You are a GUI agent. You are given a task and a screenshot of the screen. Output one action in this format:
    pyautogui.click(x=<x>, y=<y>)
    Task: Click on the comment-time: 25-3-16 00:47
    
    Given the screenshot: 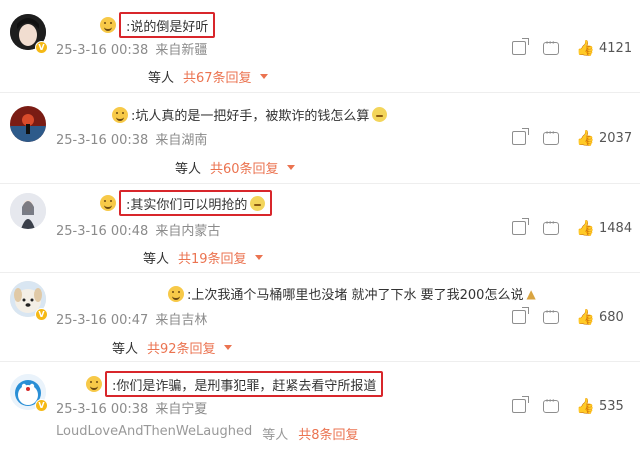 What is the action you would take?
    pyautogui.click(x=102, y=320)
    